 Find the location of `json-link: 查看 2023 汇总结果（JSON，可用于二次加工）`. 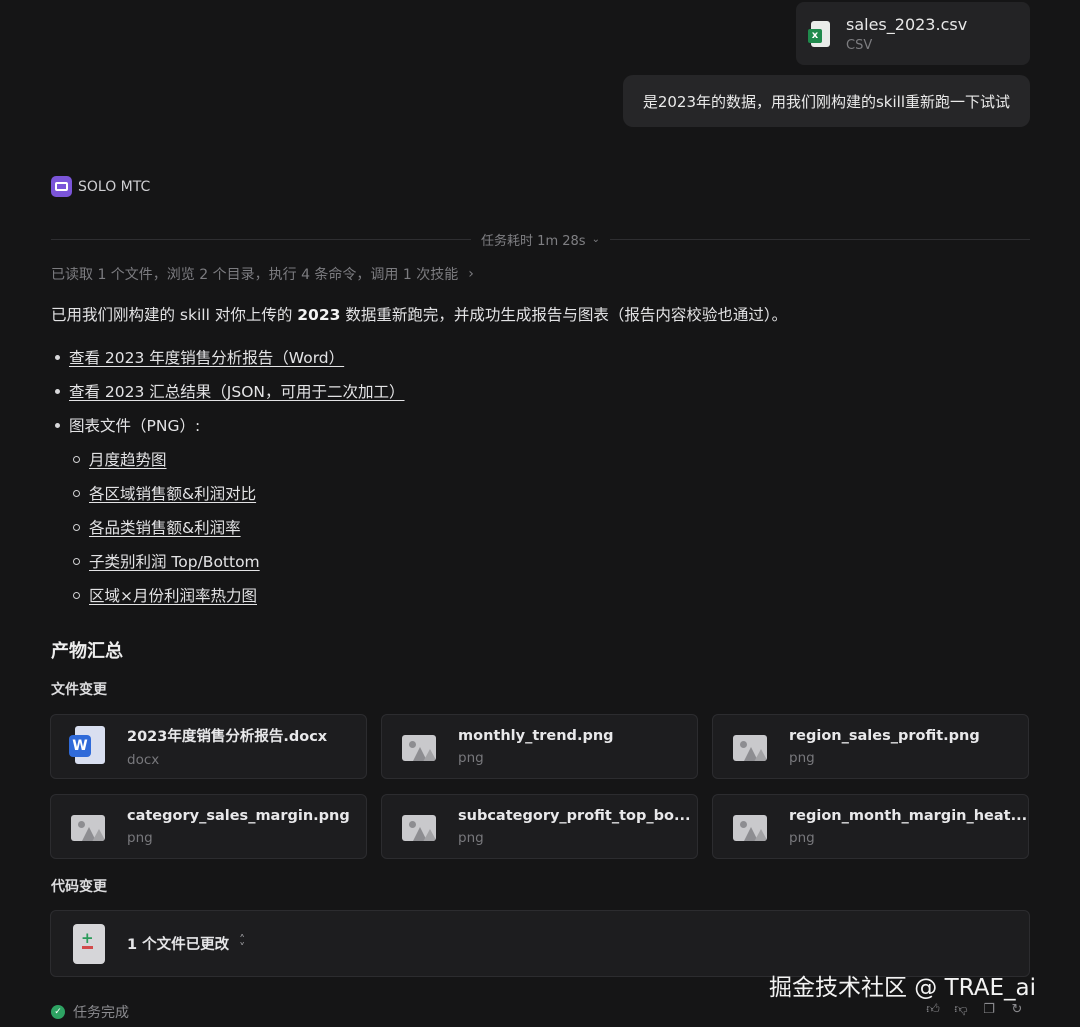

json-link: 查看 2023 汇总结果（JSON，可用于二次加工） is located at coordinates (237, 391).